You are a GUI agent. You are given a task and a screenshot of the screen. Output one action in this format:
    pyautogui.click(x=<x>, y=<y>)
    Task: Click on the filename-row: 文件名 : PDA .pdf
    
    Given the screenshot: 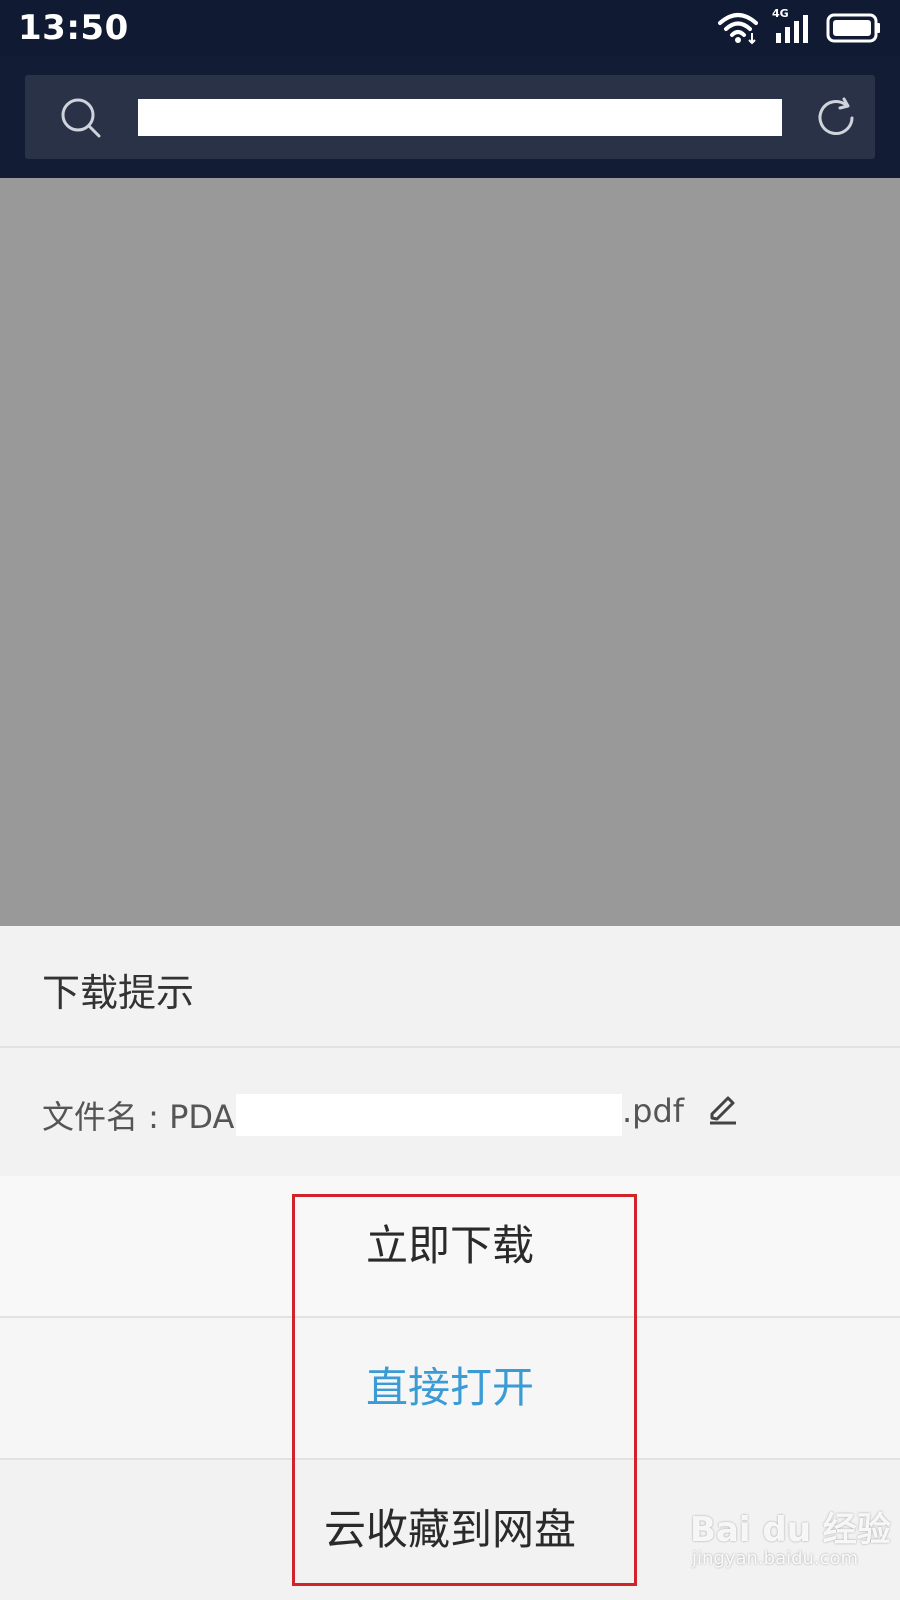 What is the action you would take?
    pyautogui.click(x=450, y=1112)
    